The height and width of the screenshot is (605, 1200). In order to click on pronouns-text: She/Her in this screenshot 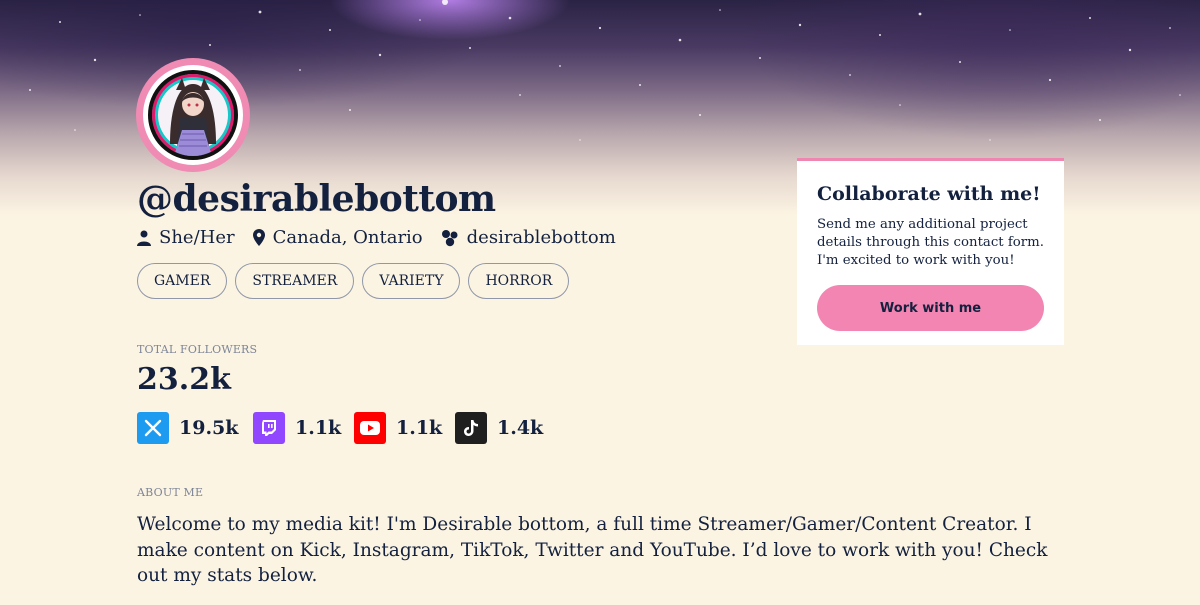, I will do `click(197, 237)`.